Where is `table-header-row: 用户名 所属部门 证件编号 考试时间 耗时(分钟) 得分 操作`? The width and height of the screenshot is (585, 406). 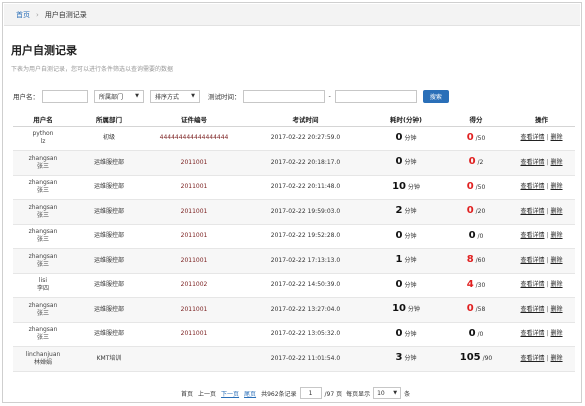 table-header-row: 用户名 所属部门 证件编号 考试时间 耗时(分钟) 得分 操作 is located at coordinates (294, 119).